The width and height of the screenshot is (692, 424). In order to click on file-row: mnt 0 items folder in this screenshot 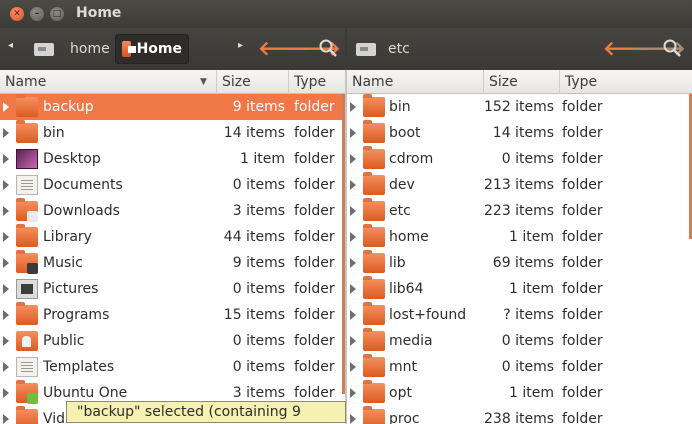, I will do `click(519, 367)`.